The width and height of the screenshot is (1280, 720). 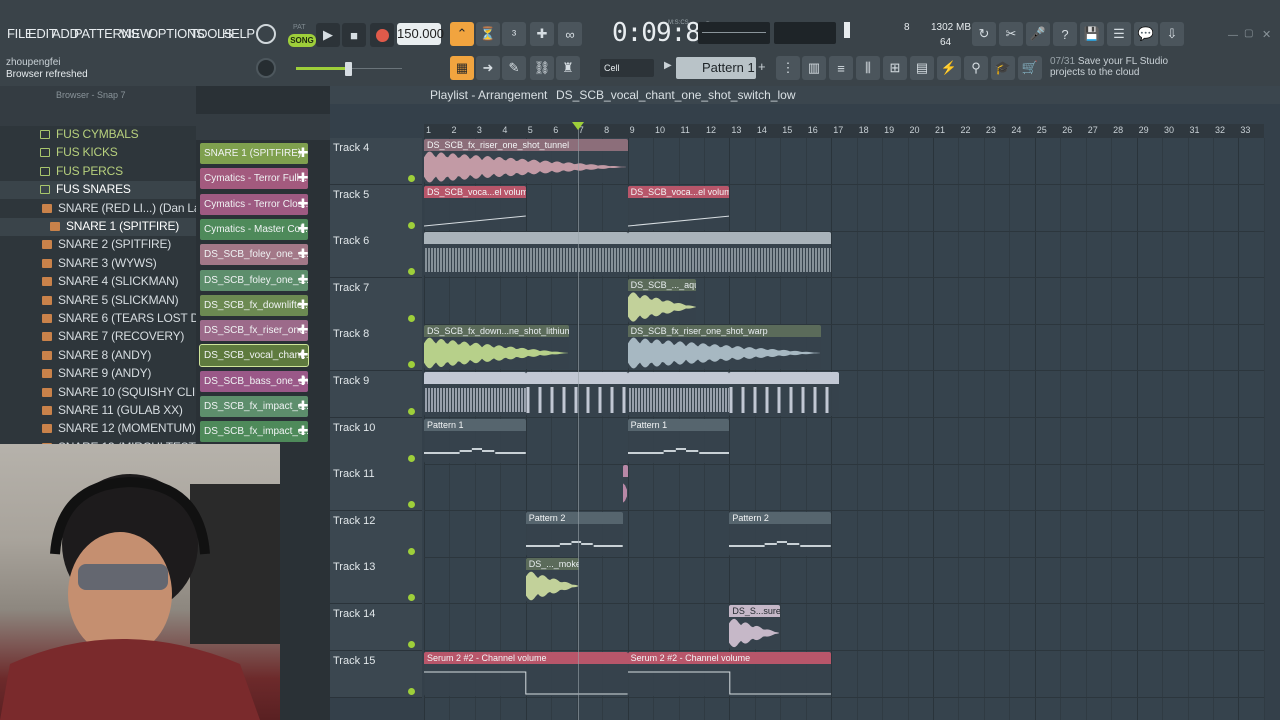 I want to click on pattern-prev-icon: ▶, so click(x=668, y=65).